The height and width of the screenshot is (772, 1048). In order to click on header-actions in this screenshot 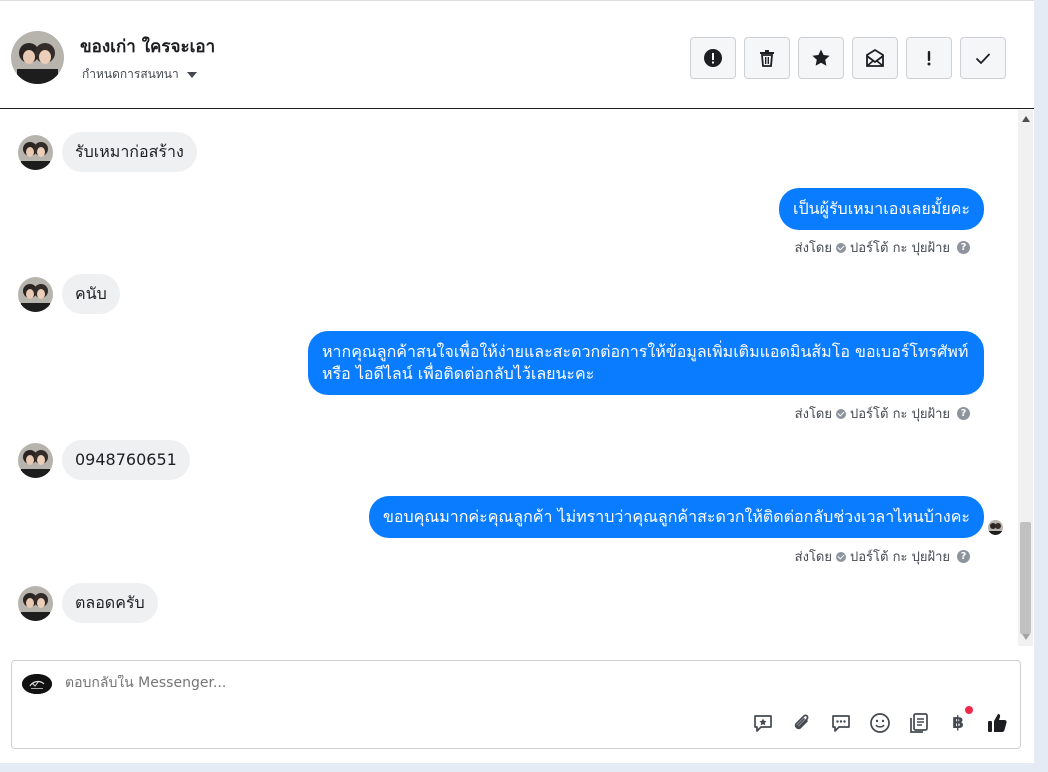, I will do `click(848, 58)`.